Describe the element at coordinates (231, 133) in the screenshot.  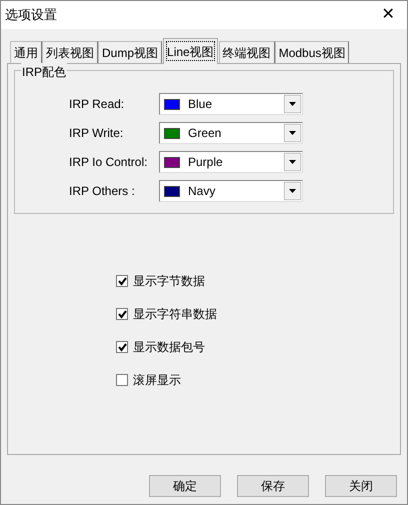
I see `color-dropdown: Green` at that location.